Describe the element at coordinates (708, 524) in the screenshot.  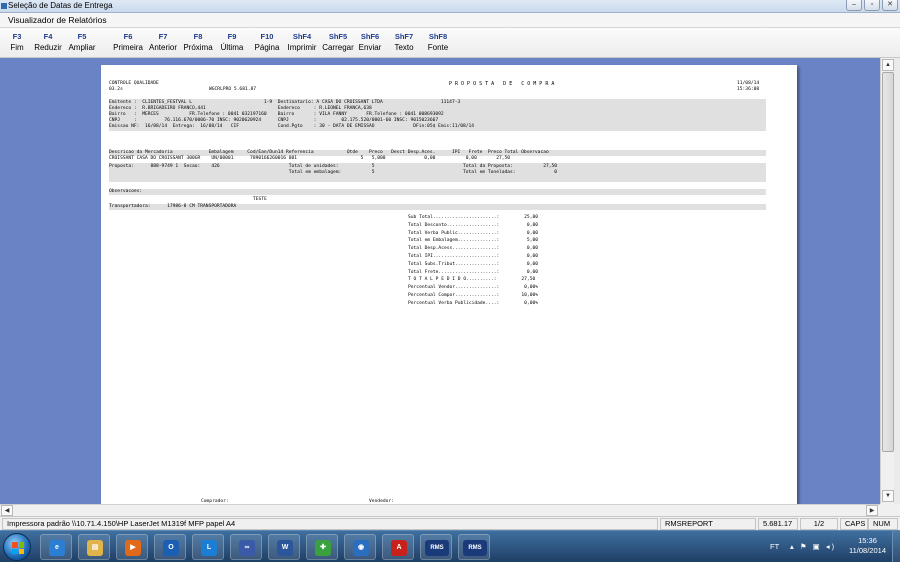
I see `module-status: RMSREPORT` at that location.